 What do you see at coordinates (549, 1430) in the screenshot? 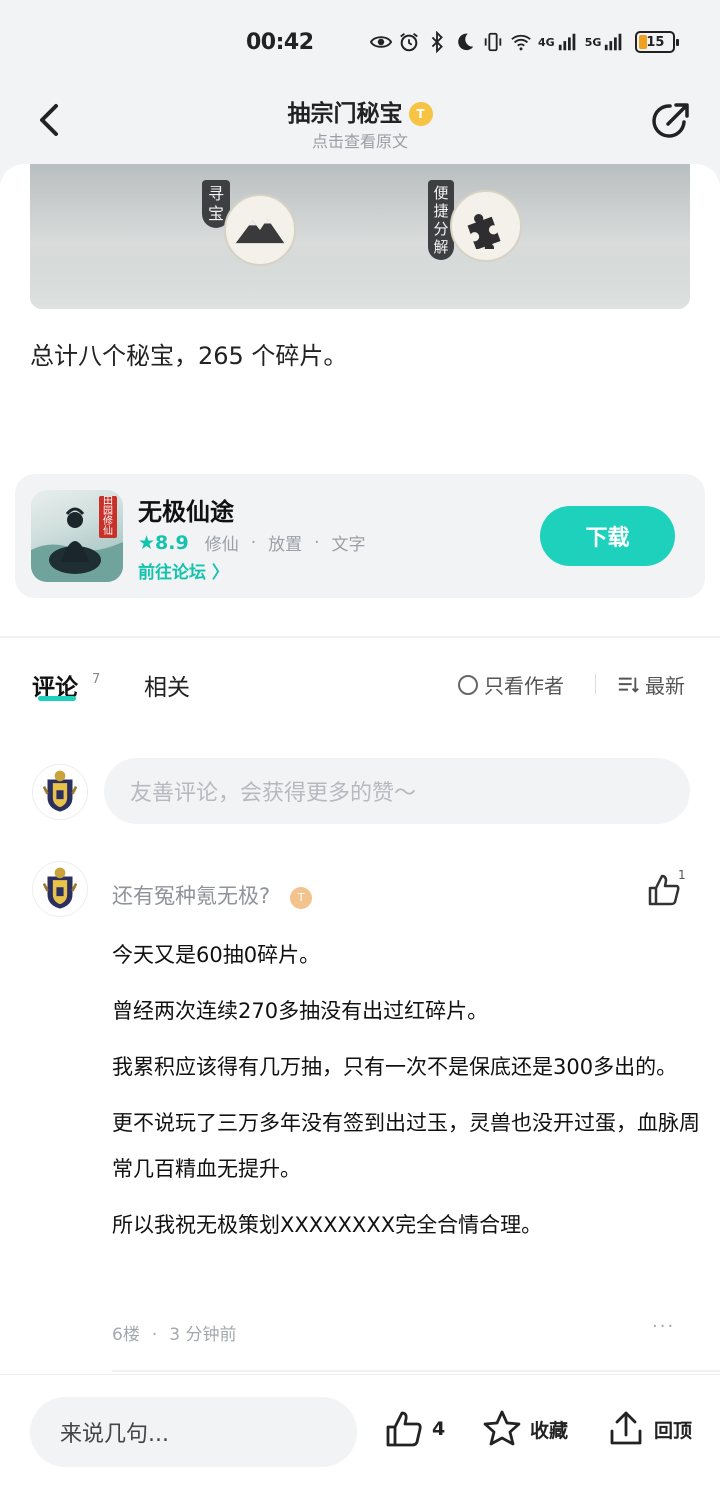
I see `favorite-label: 收藏` at bounding box center [549, 1430].